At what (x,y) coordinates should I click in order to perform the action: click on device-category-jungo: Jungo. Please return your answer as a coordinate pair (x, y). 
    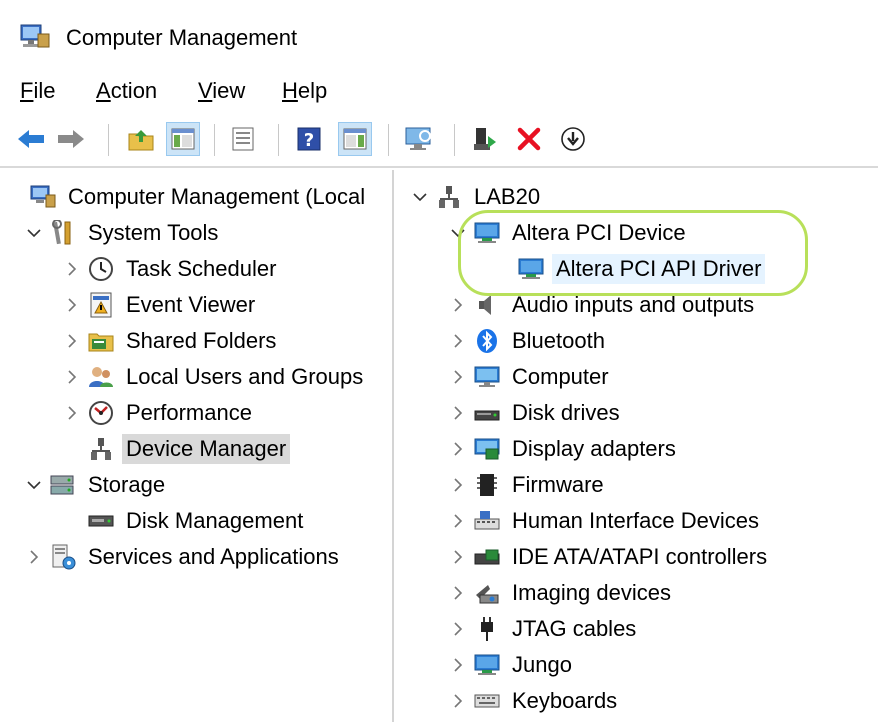
    Looking at the image, I should click on (512, 665).